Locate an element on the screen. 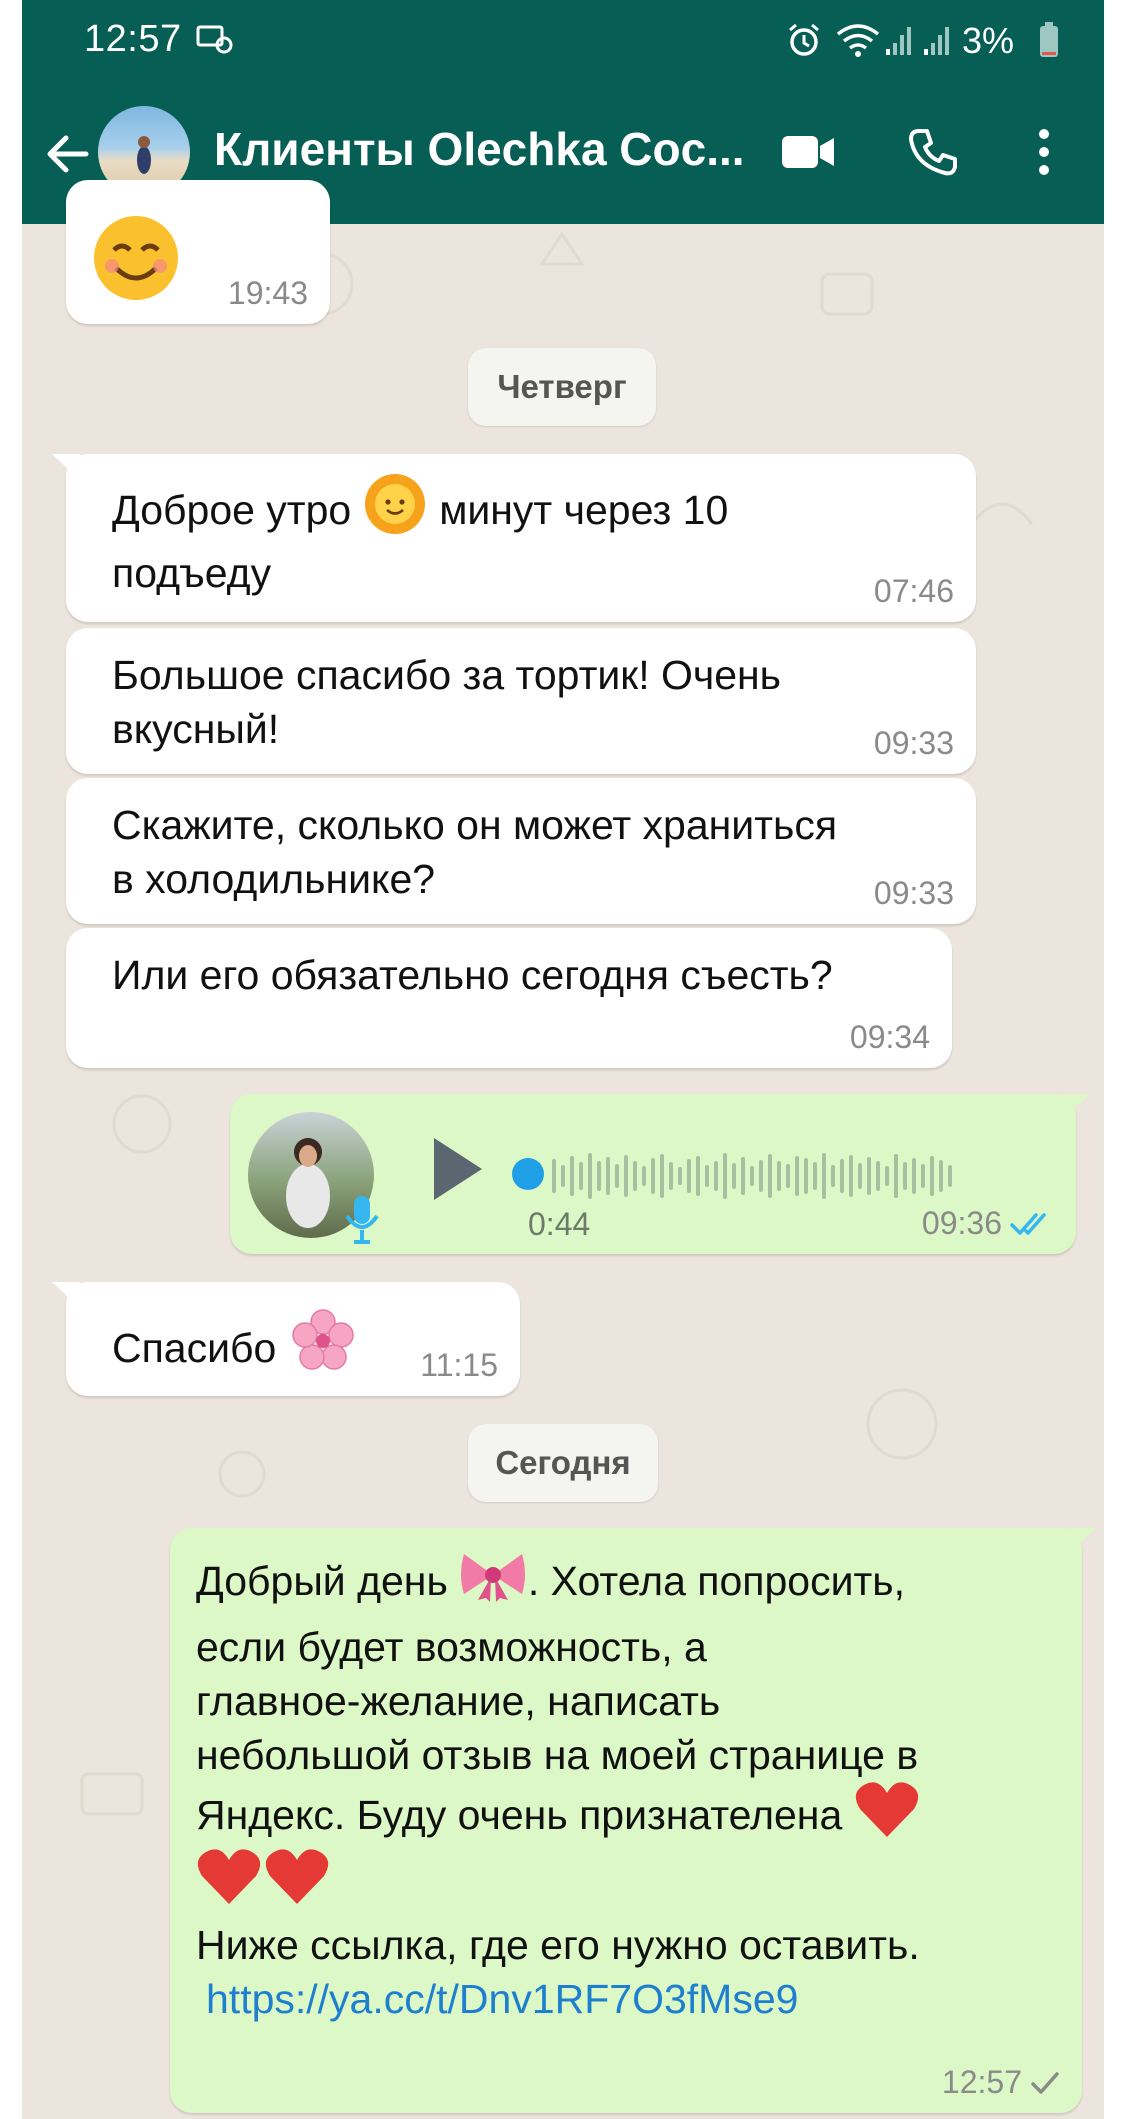 The height and width of the screenshot is (2119, 1126). phone-call-icon is located at coordinates (932, 152).